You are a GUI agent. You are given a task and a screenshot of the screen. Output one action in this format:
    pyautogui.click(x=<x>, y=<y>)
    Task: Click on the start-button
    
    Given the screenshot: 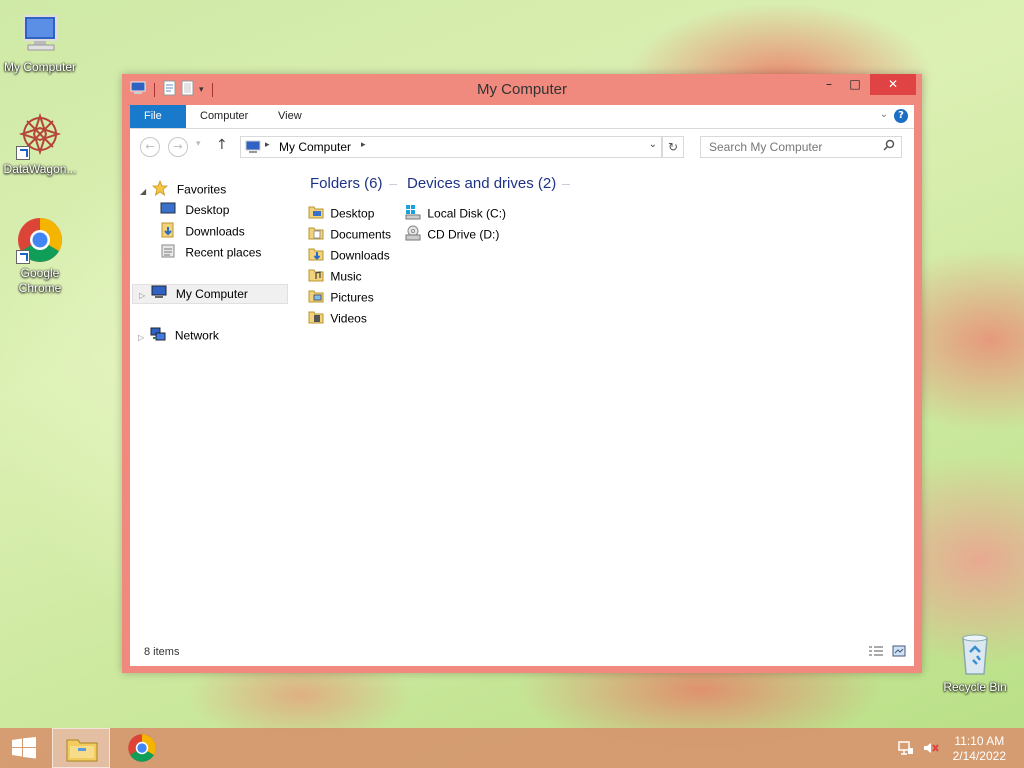 What is the action you would take?
    pyautogui.click(x=26, y=748)
    